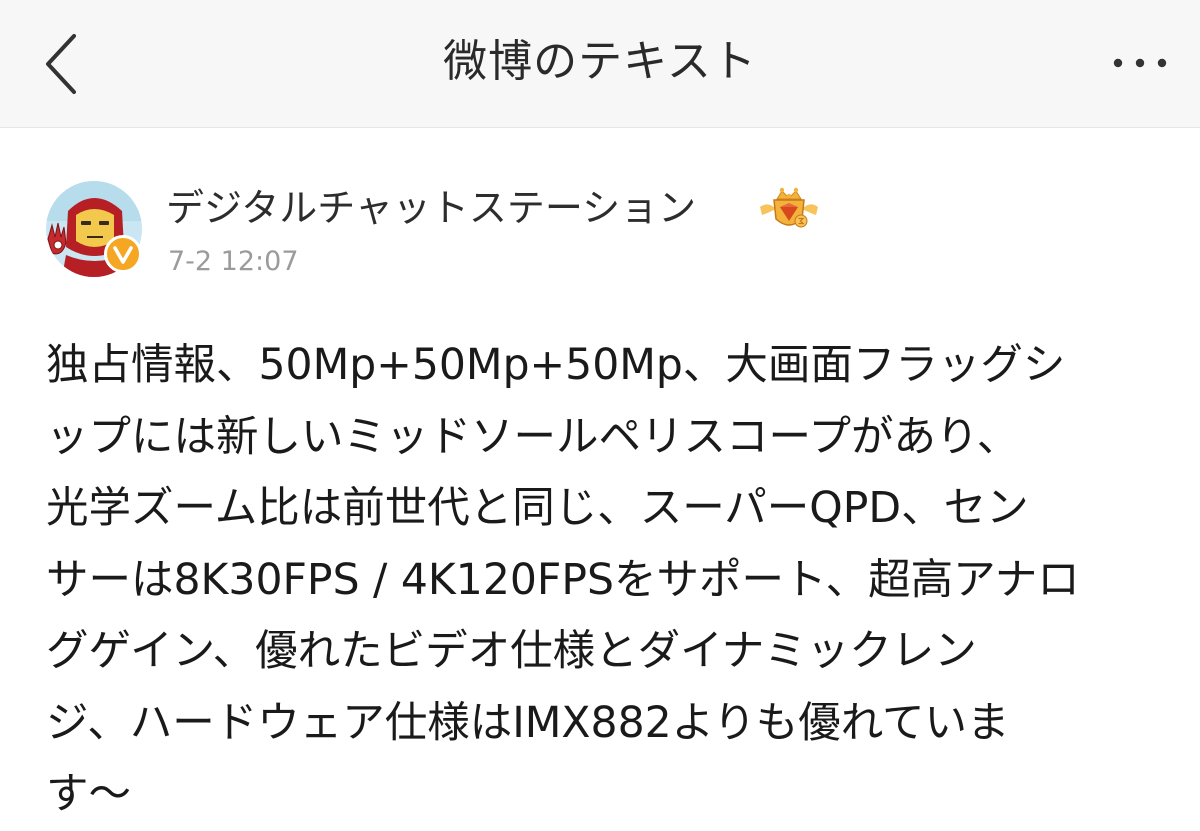  What do you see at coordinates (123, 254) in the screenshot?
I see `verified-v-icon` at bounding box center [123, 254].